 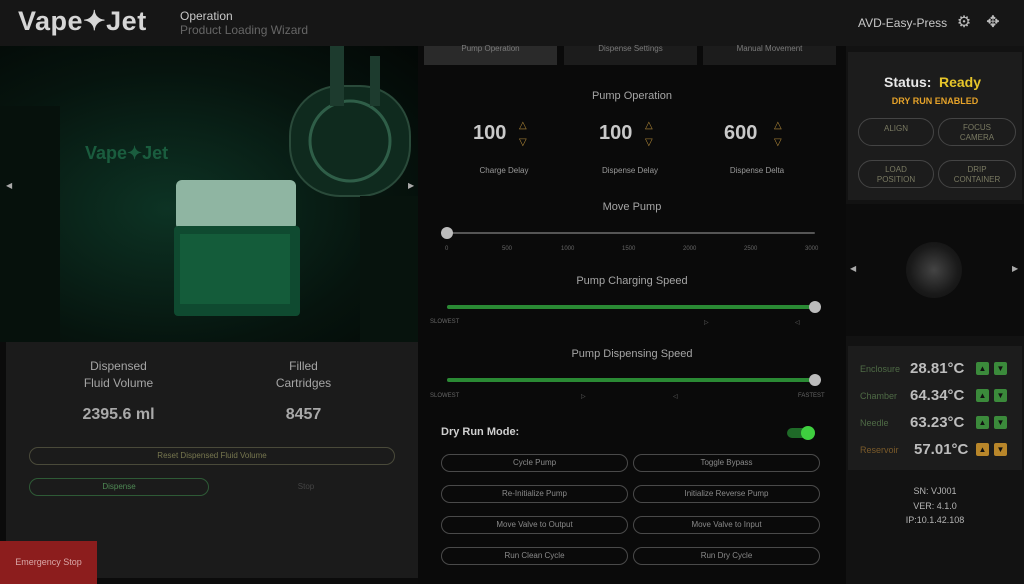 What do you see at coordinates (960, 82) in the screenshot?
I see `status-value: Ready` at bounding box center [960, 82].